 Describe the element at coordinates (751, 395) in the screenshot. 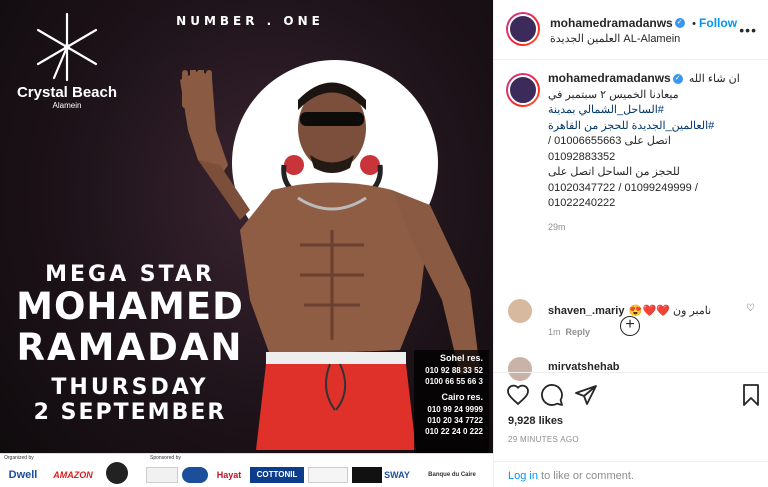

I see `save-bookmark-icon` at that location.